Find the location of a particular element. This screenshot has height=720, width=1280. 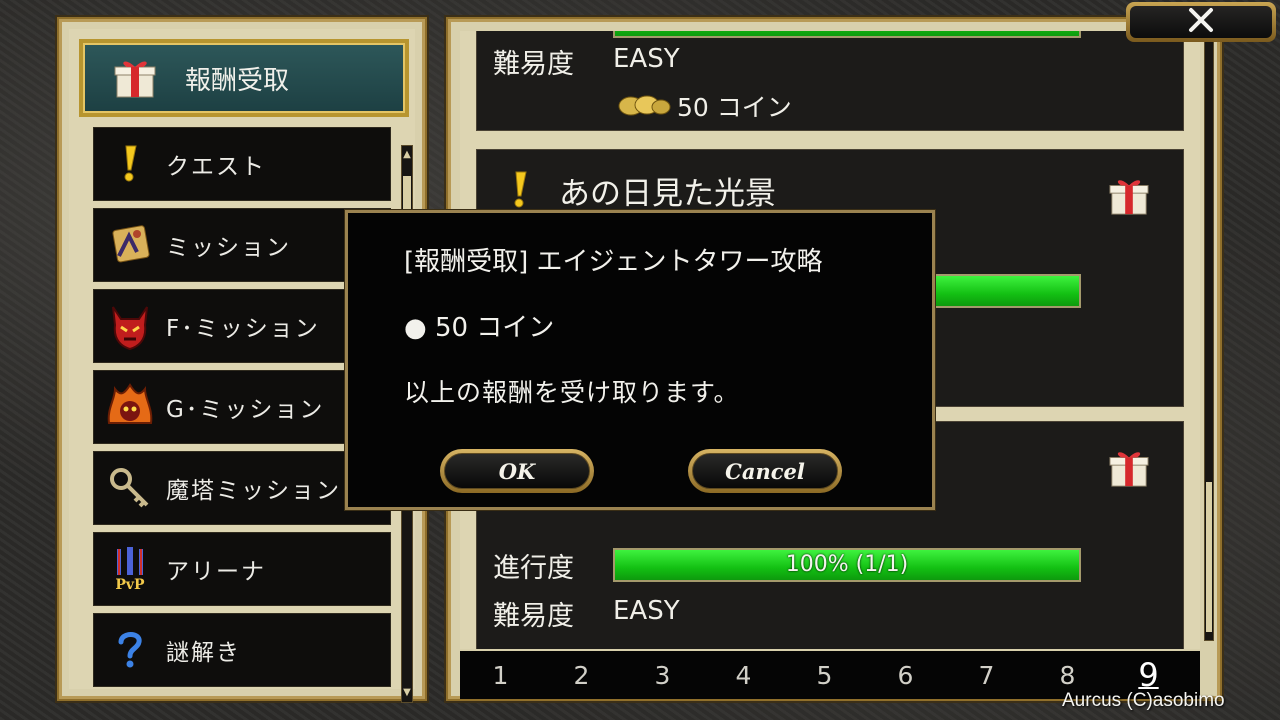

reward-claim-tab-label: 報酬受取 is located at coordinates (237, 80).